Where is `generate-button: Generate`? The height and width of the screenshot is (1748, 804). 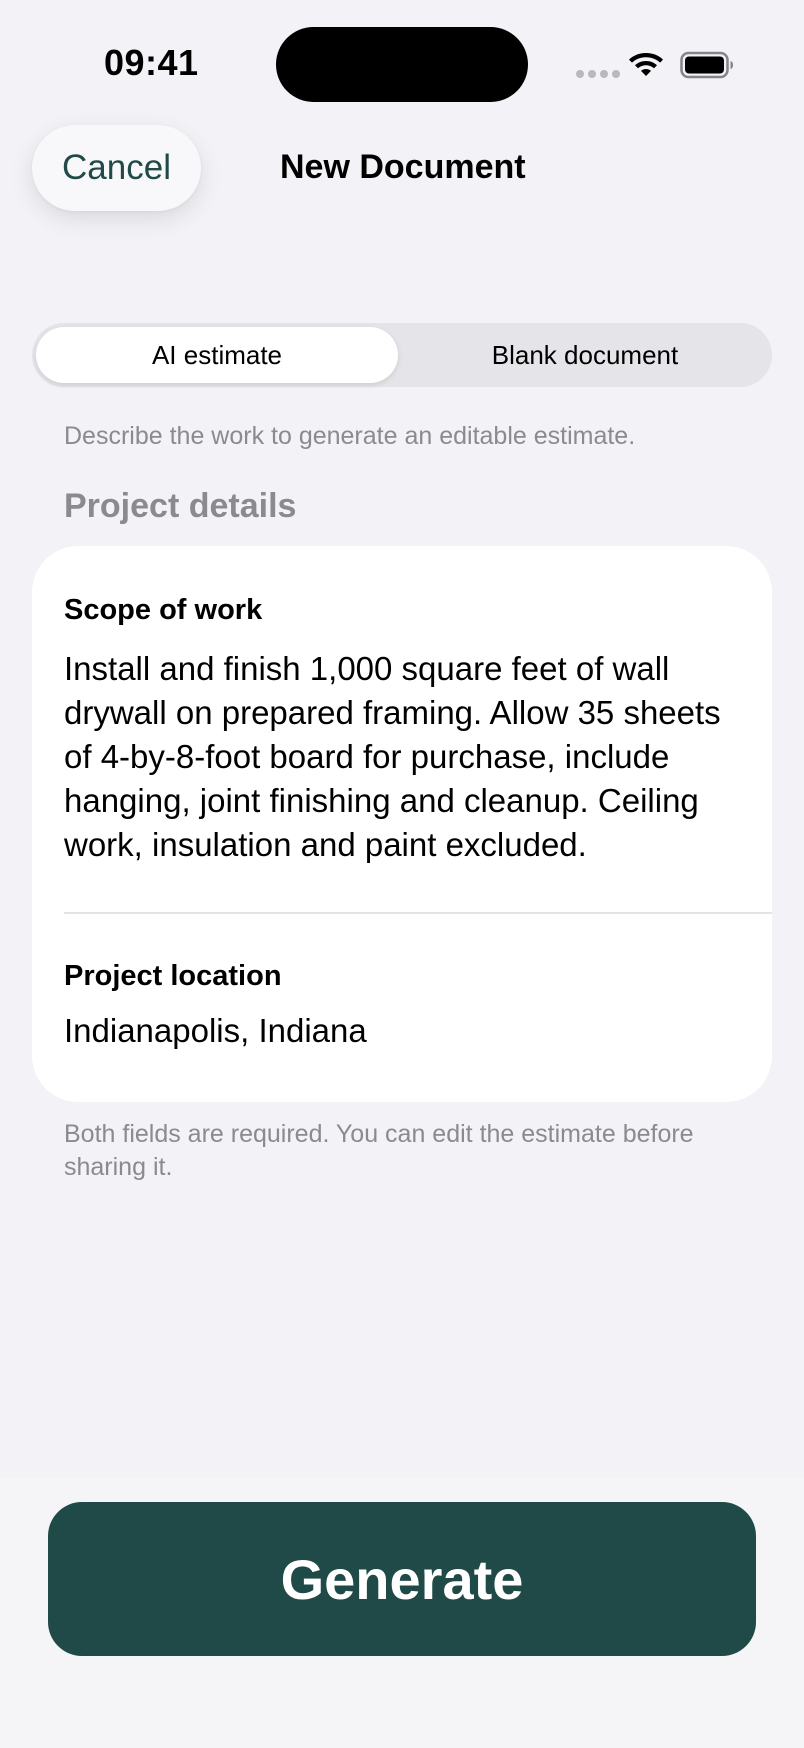 generate-button: Generate is located at coordinates (402, 1579).